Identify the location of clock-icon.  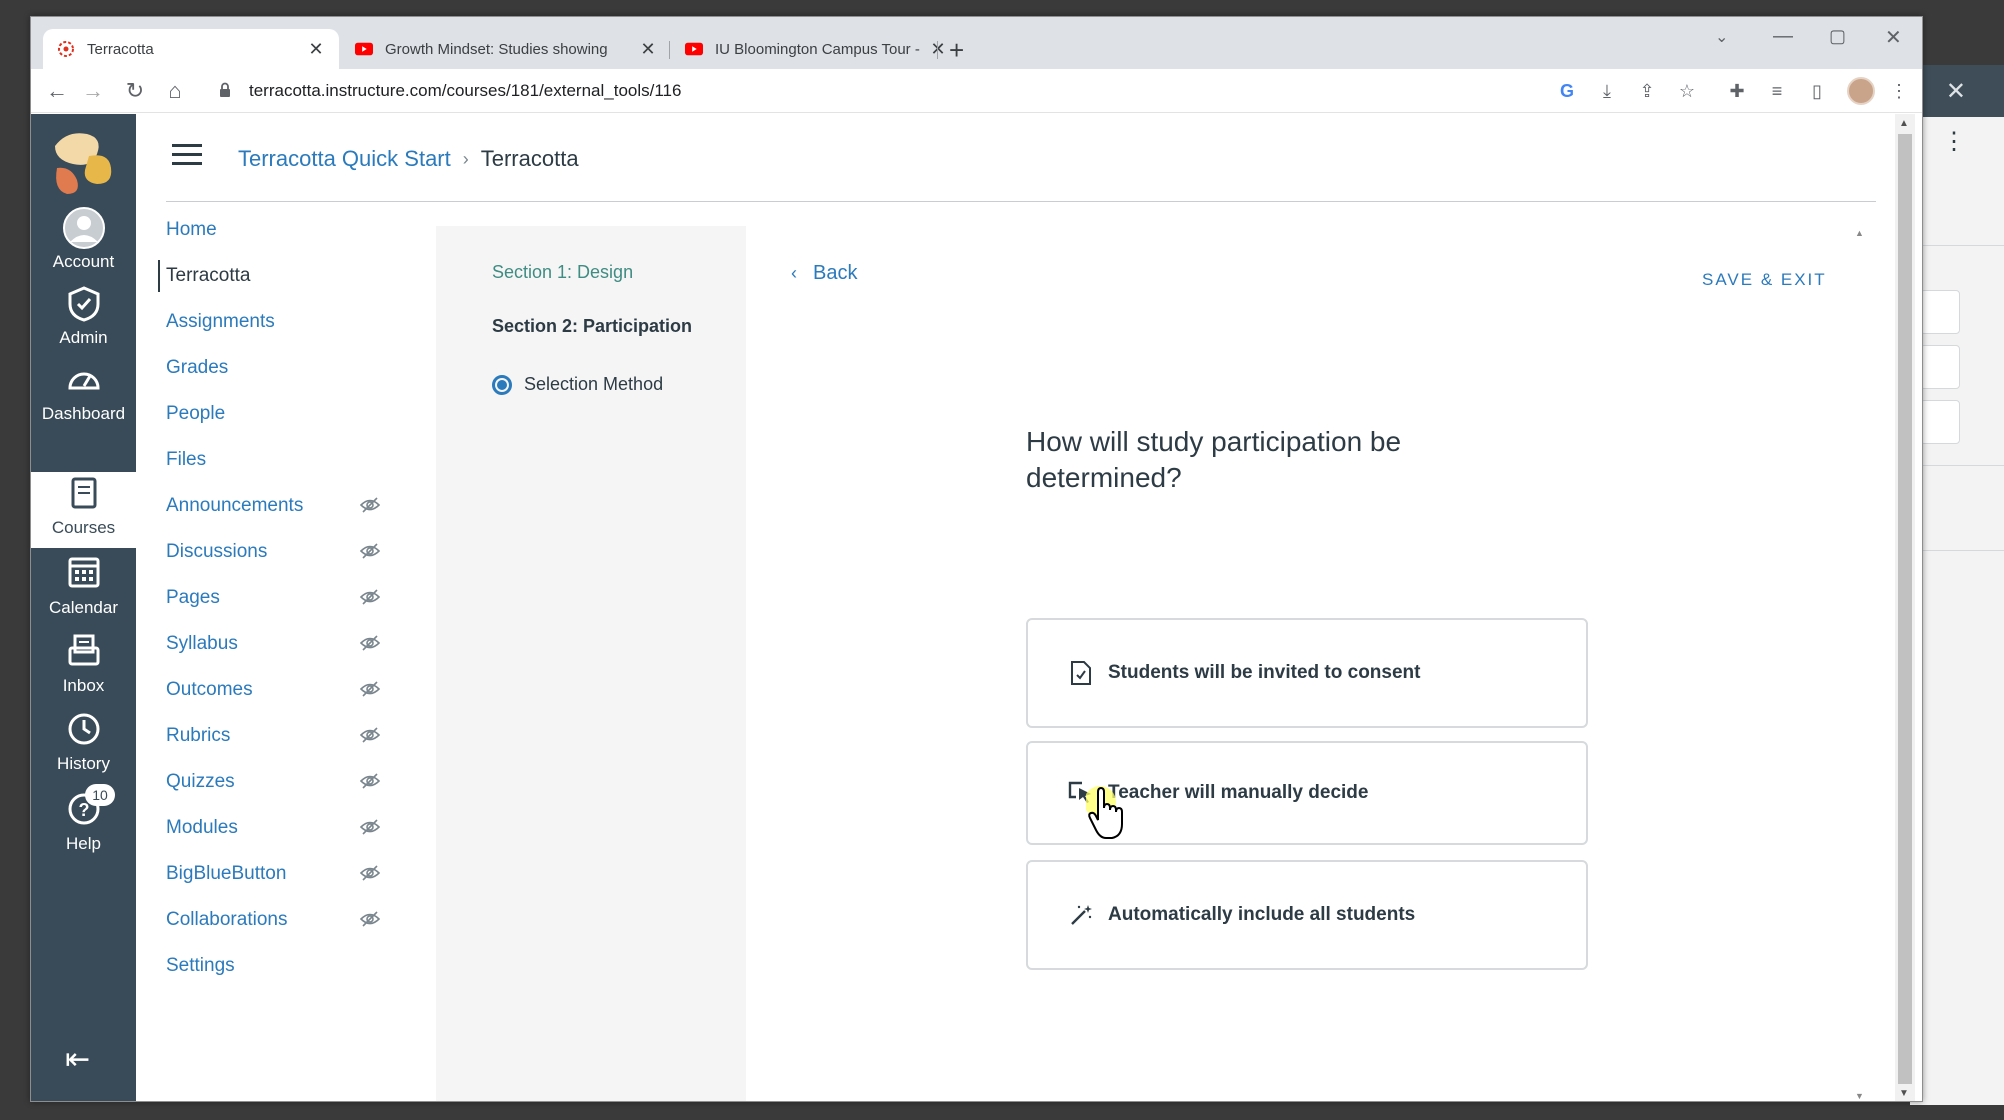
(83, 729).